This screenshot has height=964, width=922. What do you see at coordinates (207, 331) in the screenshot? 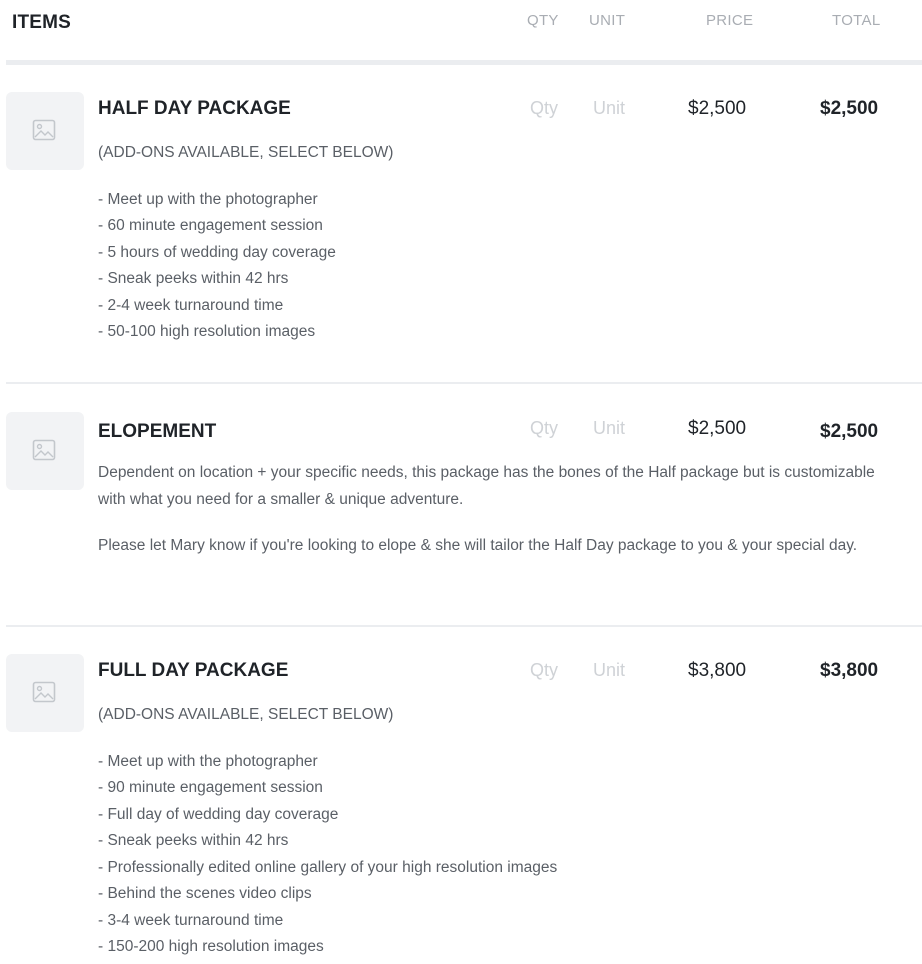
I see `feature-line: - 50-100 high resolution images` at bounding box center [207, 331].